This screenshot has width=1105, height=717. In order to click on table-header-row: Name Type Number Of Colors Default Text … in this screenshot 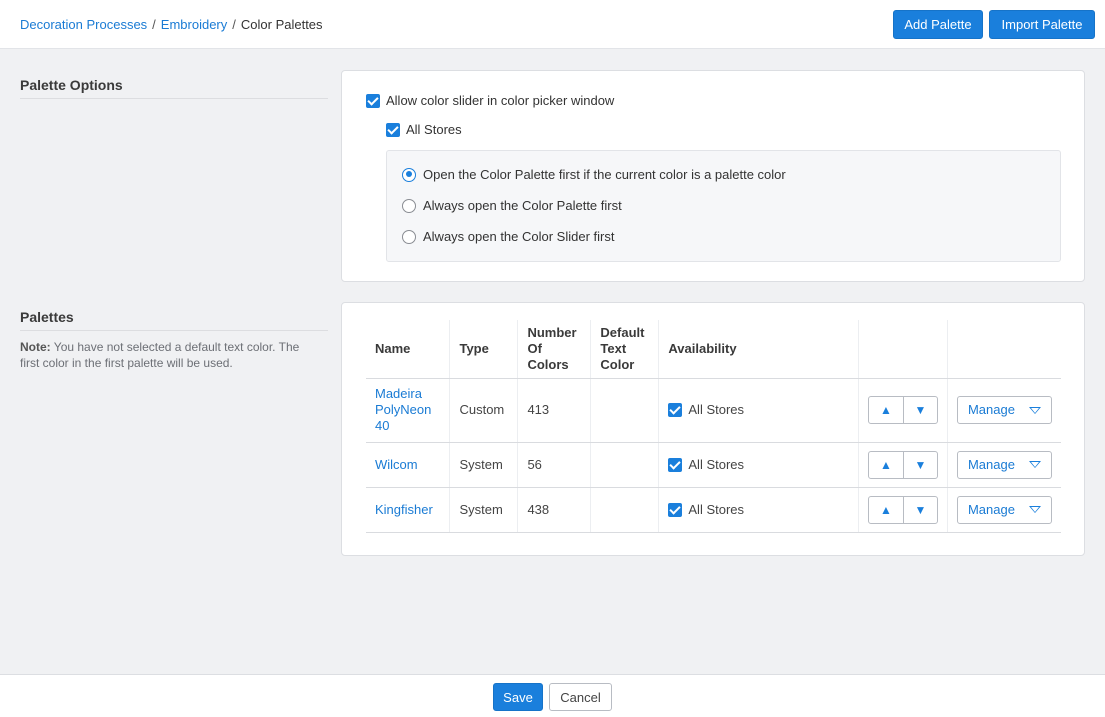, I will do `click(713, 349)`.